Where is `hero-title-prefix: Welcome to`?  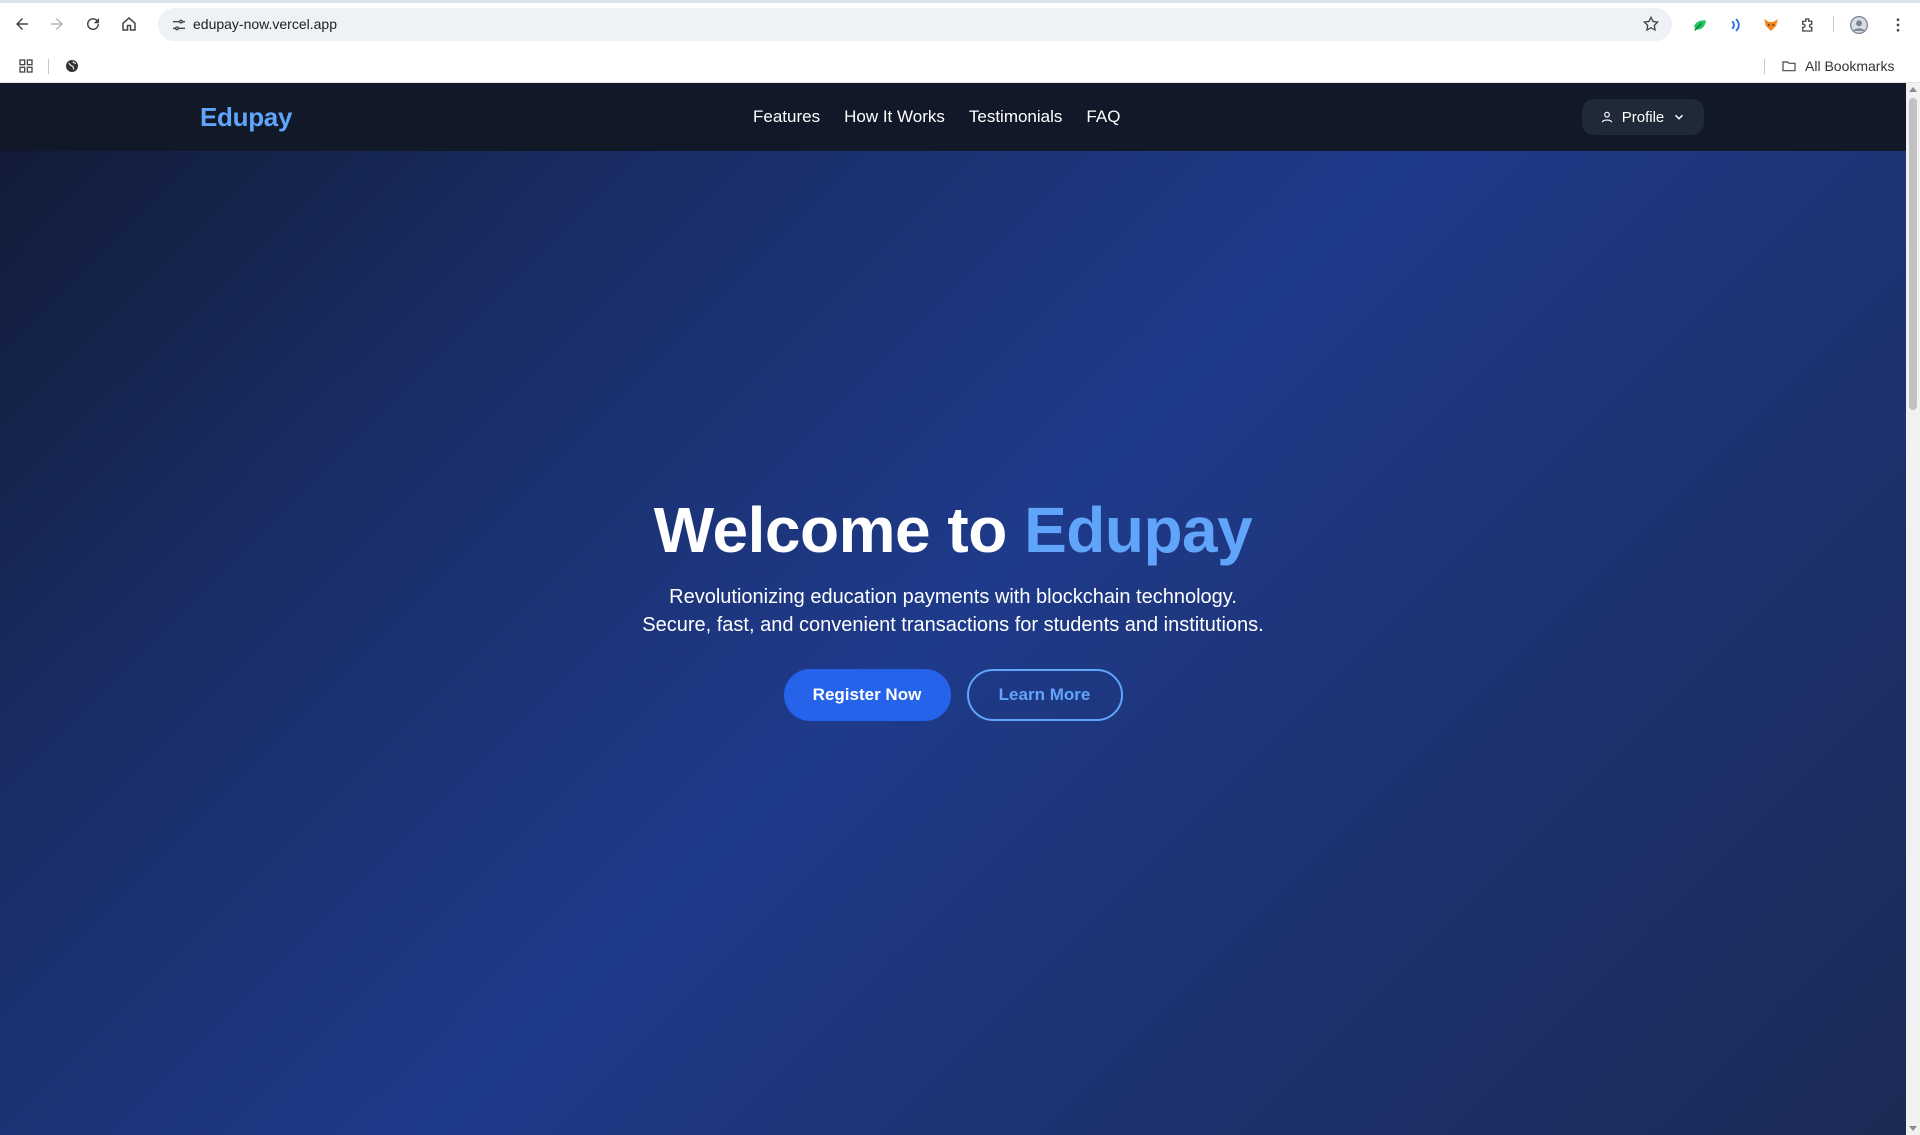 hero-title-prefix: Welcome to is located at coordinates (830, 530).